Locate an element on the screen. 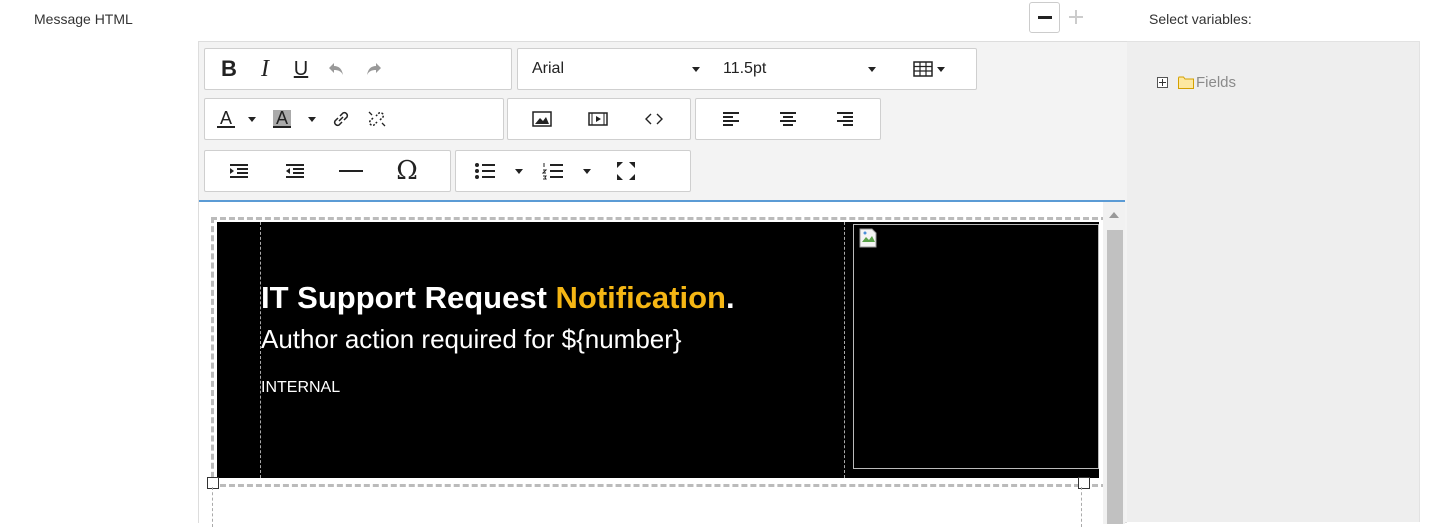 This screenshot has height=527, width=1436. insert-link-button is located at coordinates (341, 119).